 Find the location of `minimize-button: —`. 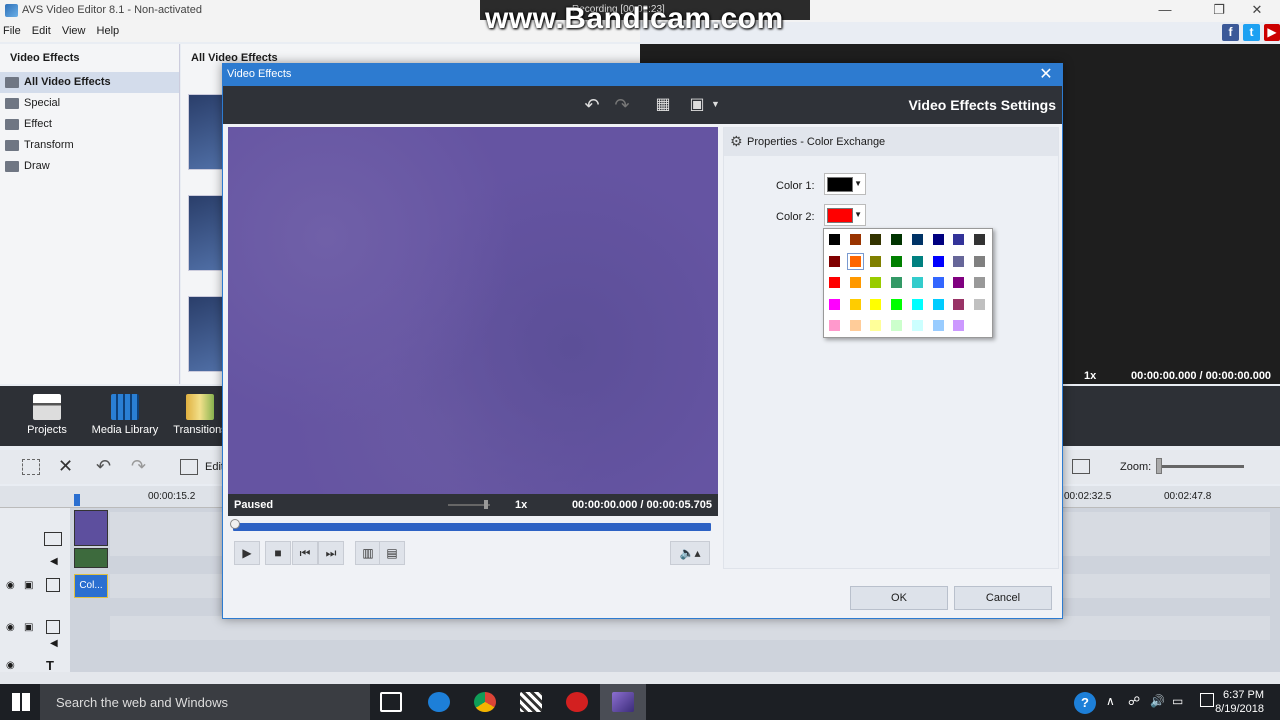

minimize-button: — is located at coordinates (1165, 11).